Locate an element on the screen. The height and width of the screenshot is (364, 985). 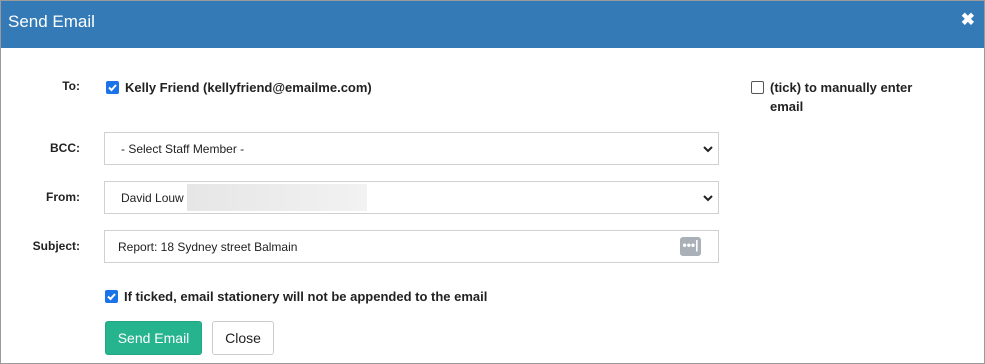
dialog-header: Send Email ✖ is located at coordinates (492, 24).